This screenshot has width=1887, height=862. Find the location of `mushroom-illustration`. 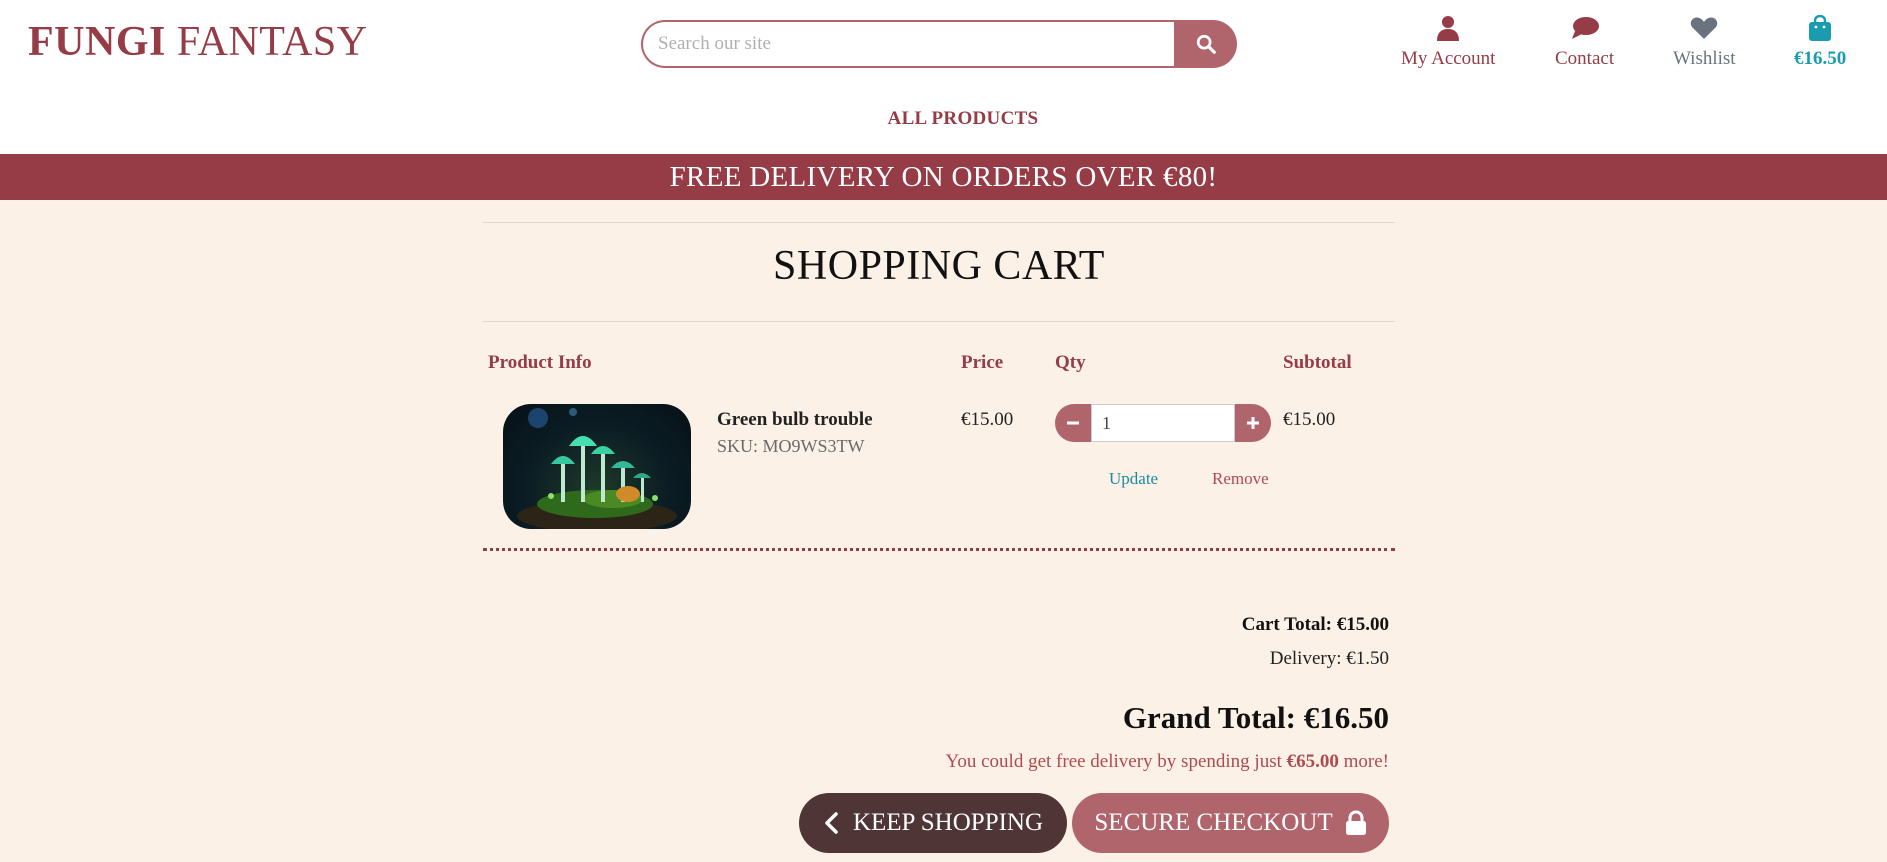

mushroom-illustration is located at coordinates (597, 468).